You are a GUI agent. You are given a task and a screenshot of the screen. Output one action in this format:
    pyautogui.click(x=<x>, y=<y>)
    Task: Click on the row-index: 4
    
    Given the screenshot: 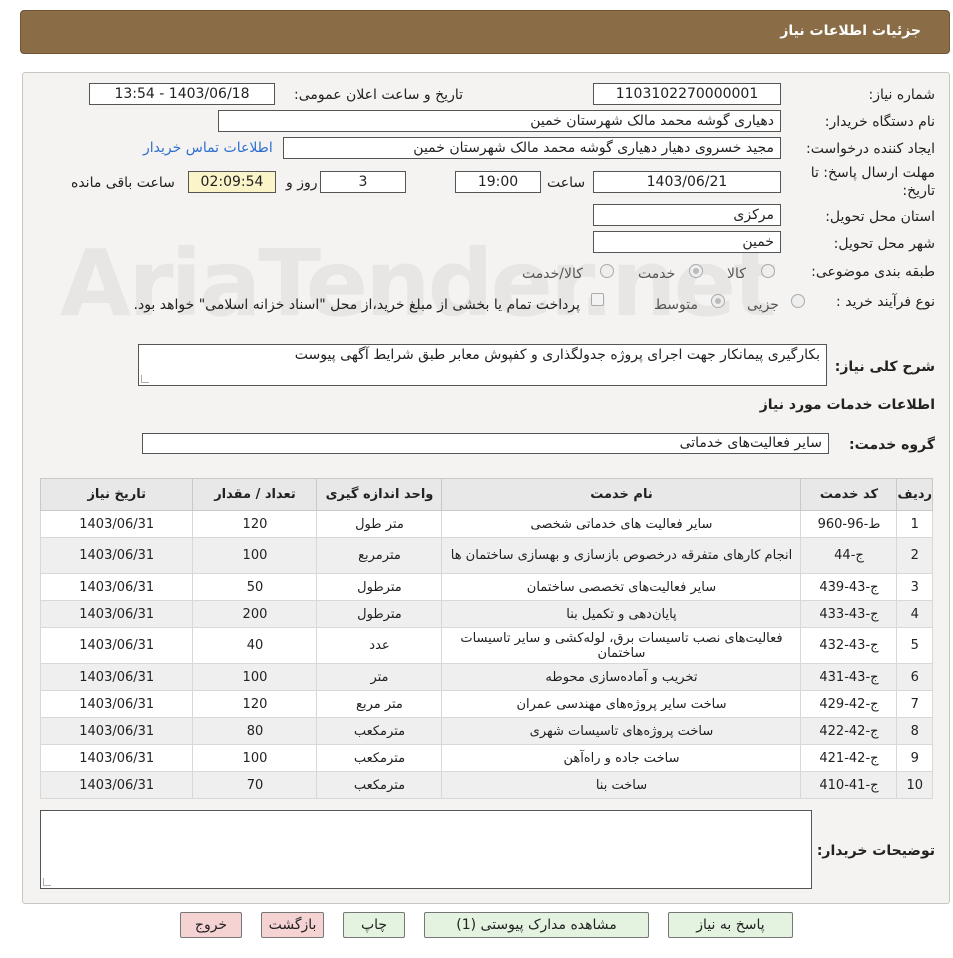 What is the action you would take?
    pyautogui.click(x=914, y=614)
    